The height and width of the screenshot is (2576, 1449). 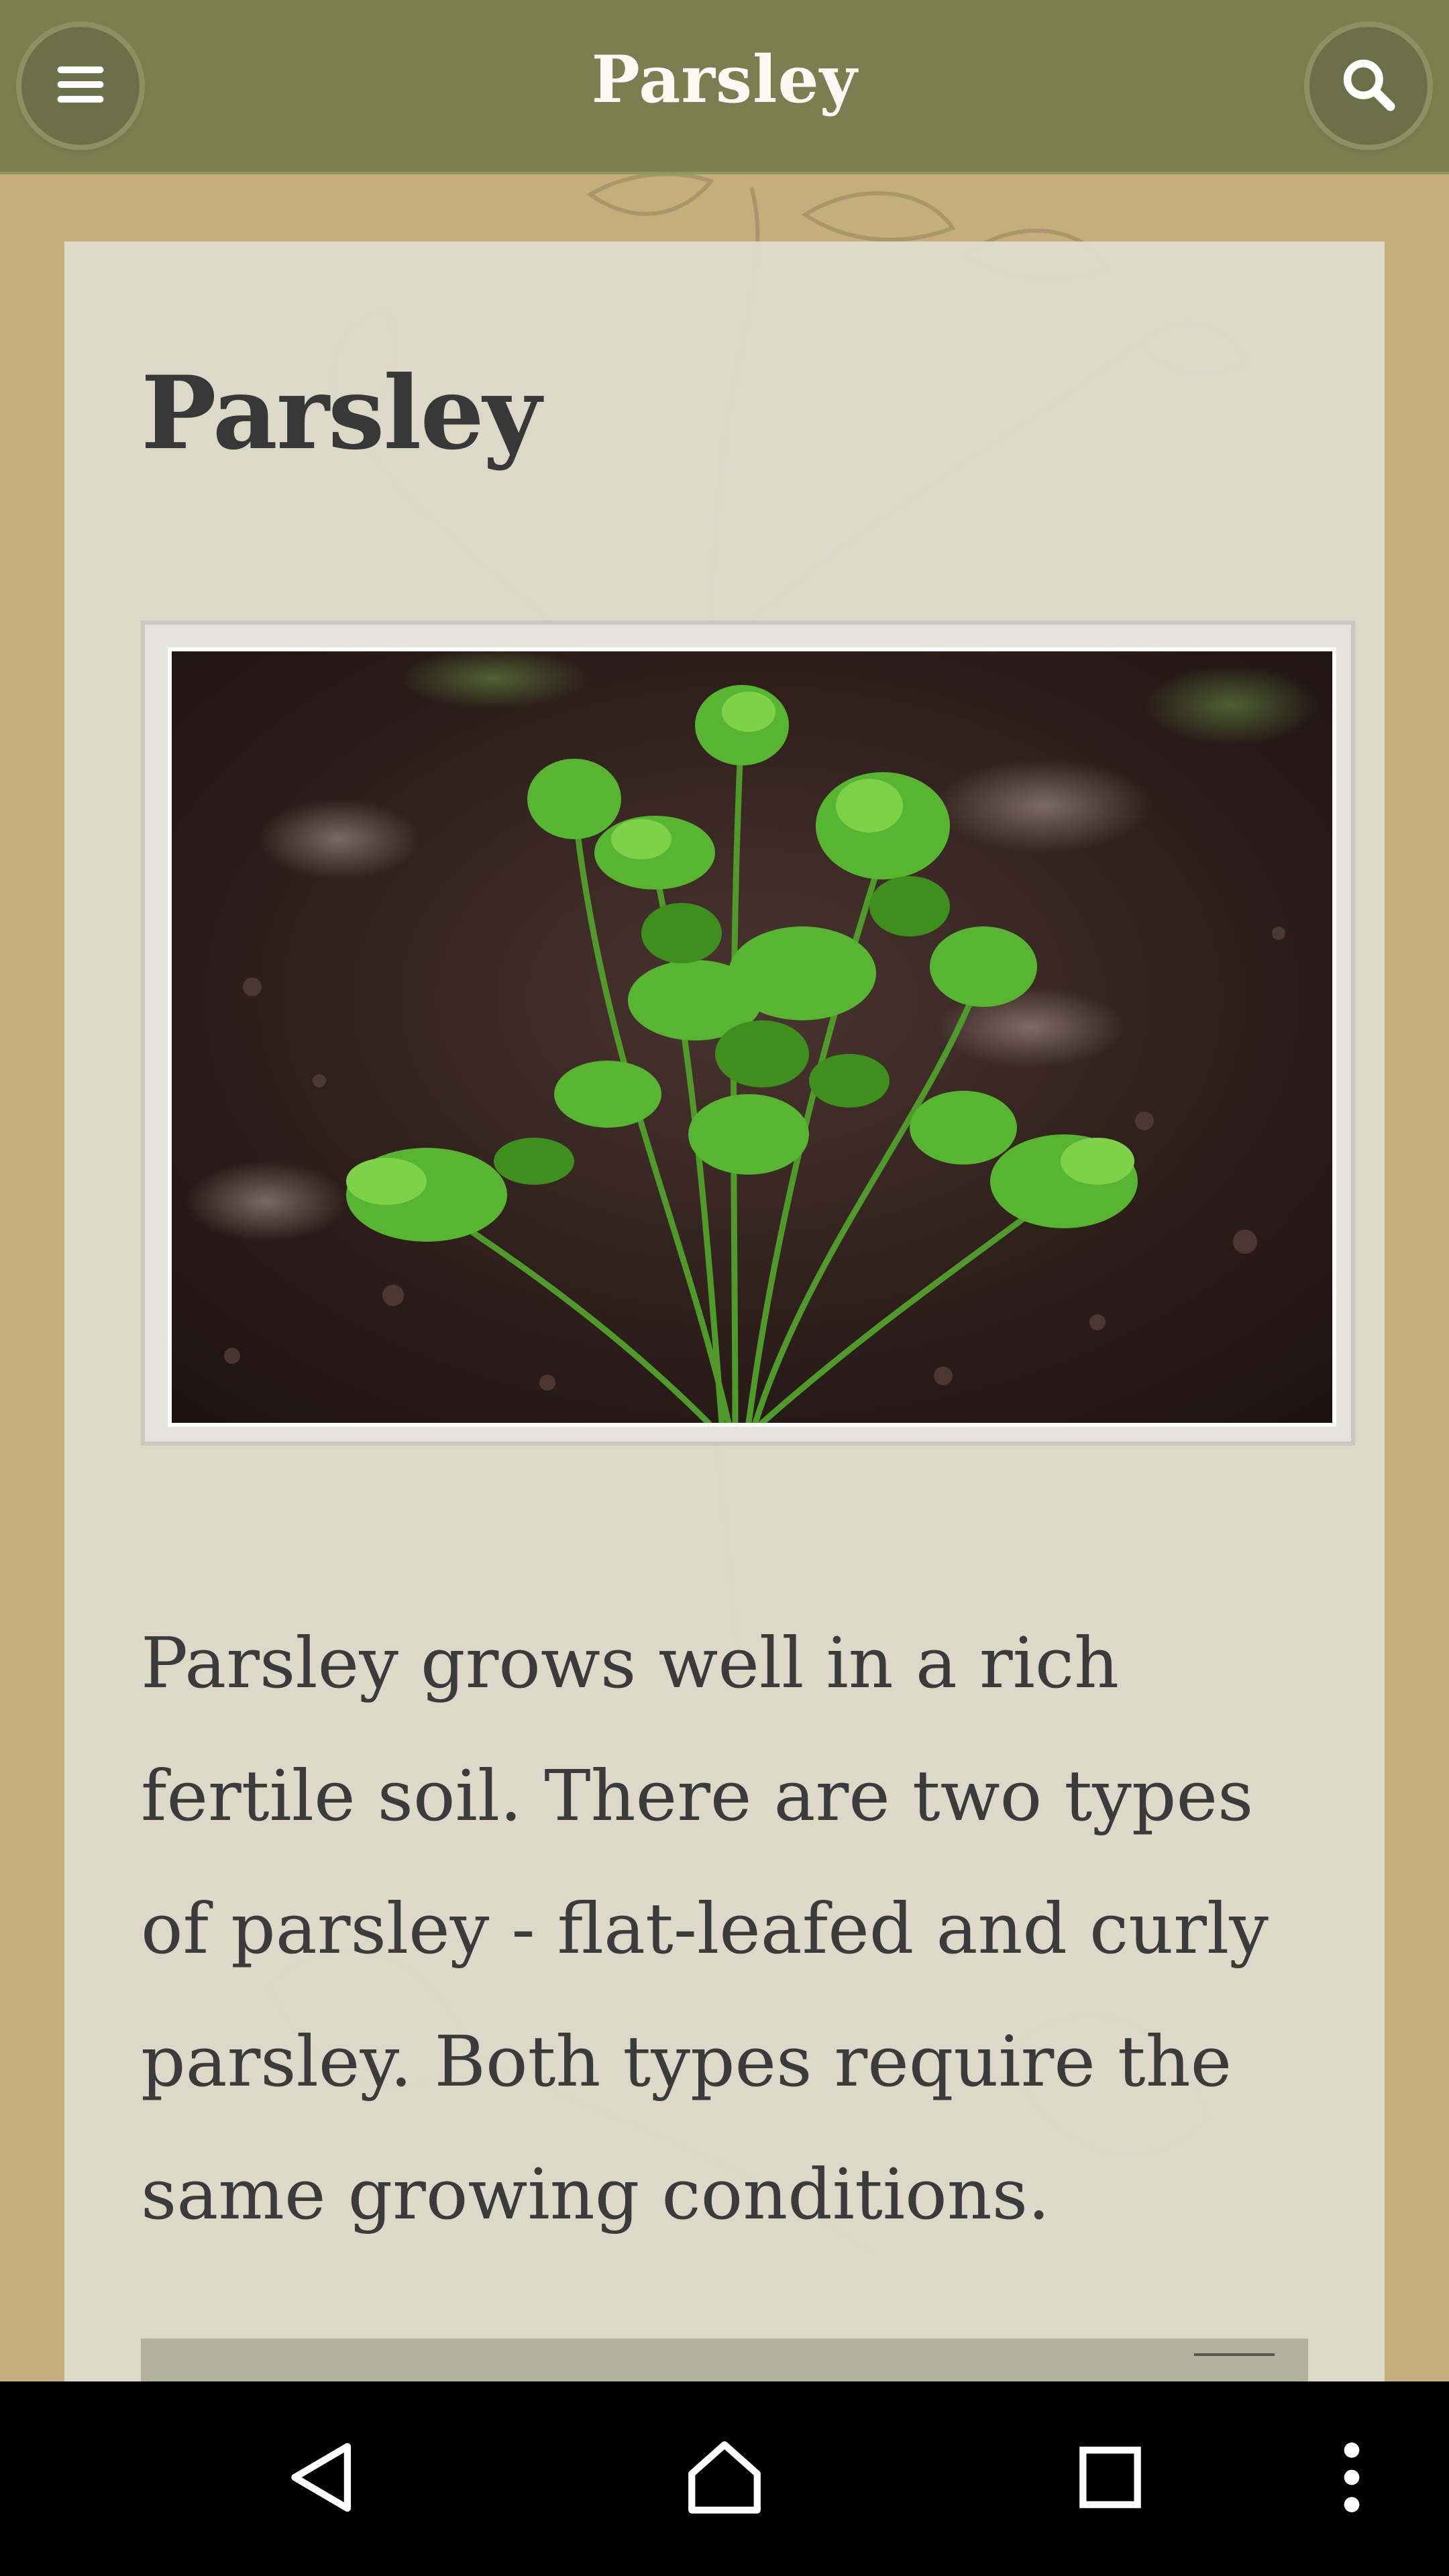 What do you see at coordinates (1234, 2363) in the screenshot?
I see `image-edge-detail` at bounding box center [1234, 2363].